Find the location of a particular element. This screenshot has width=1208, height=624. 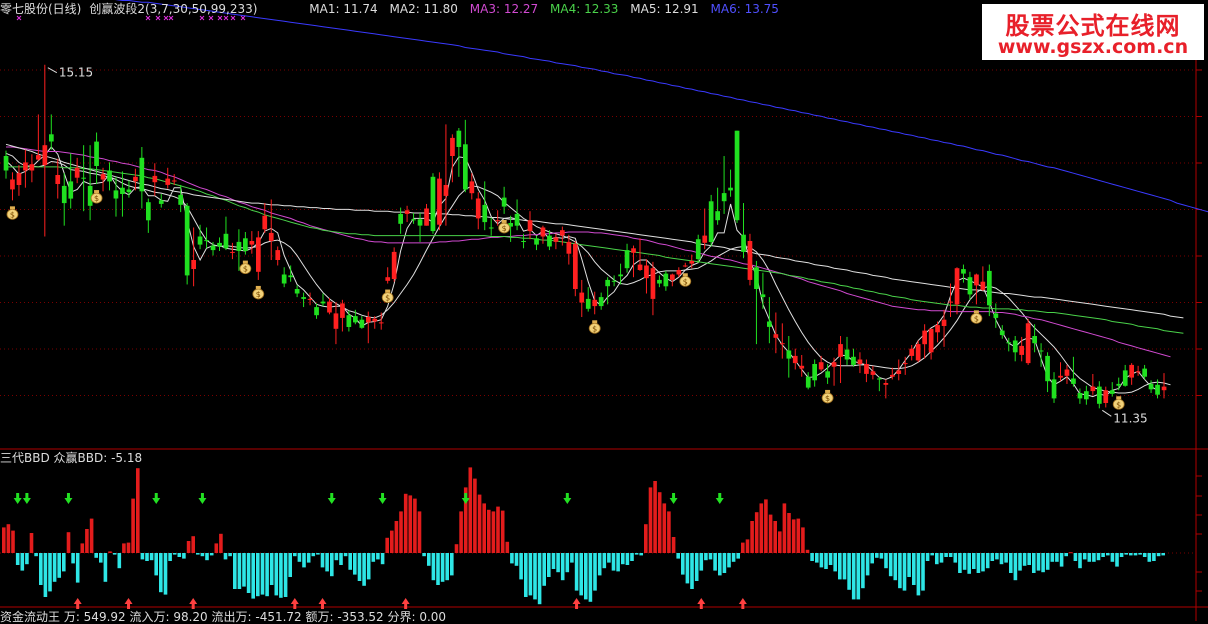

ma1-label: MA1: 11.74 is located at coordinates (343, 9).